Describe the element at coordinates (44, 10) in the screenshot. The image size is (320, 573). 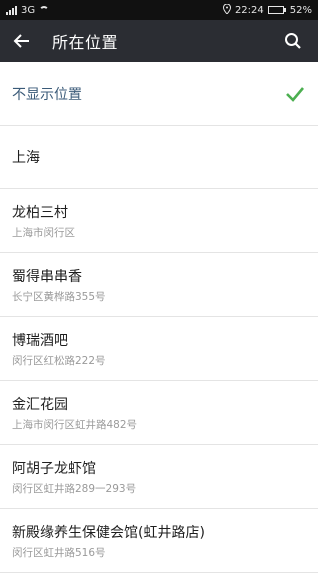
I see `wifi-icon` at that location.